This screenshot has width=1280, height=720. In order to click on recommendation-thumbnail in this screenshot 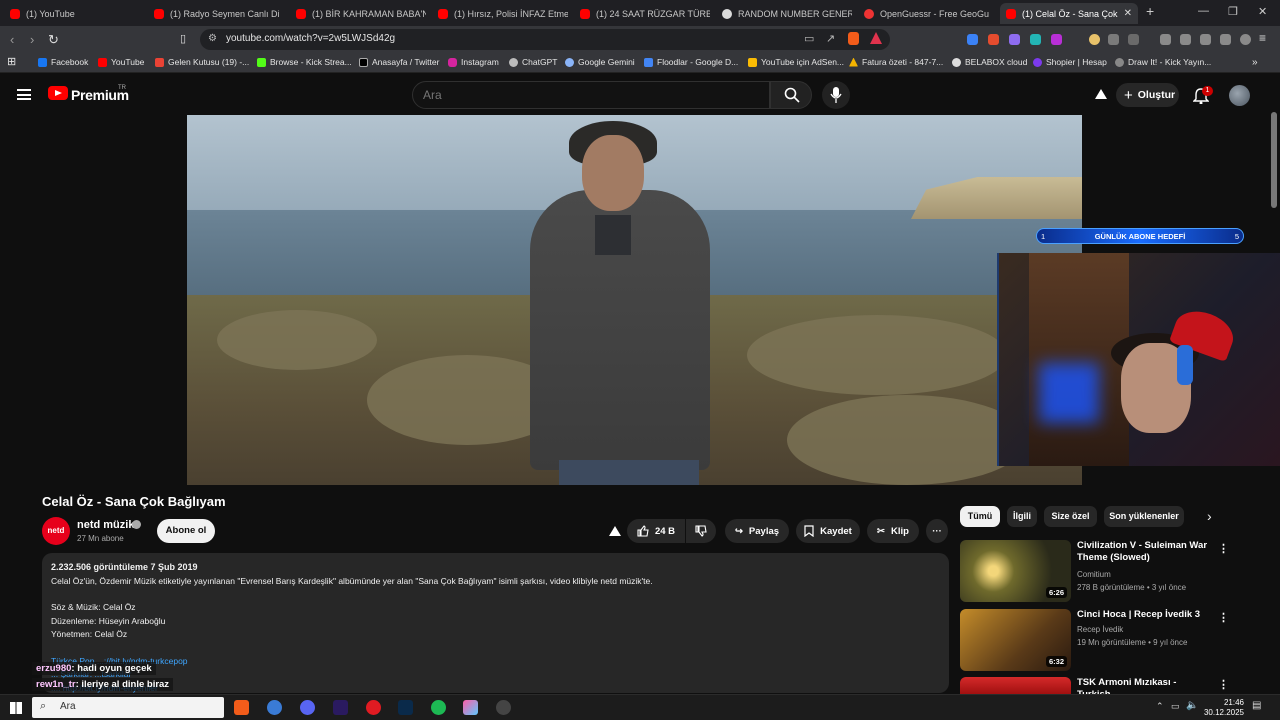, I will do `click(1015, 685)`.